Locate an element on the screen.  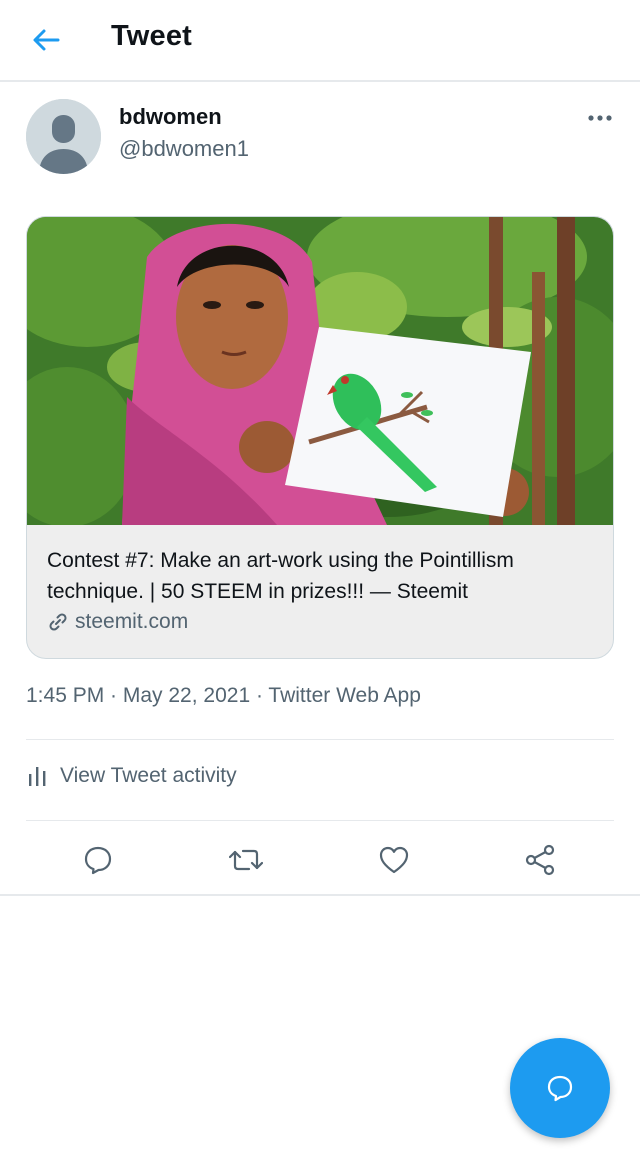
default-avatar-icon is located at coordinates (63, 136).